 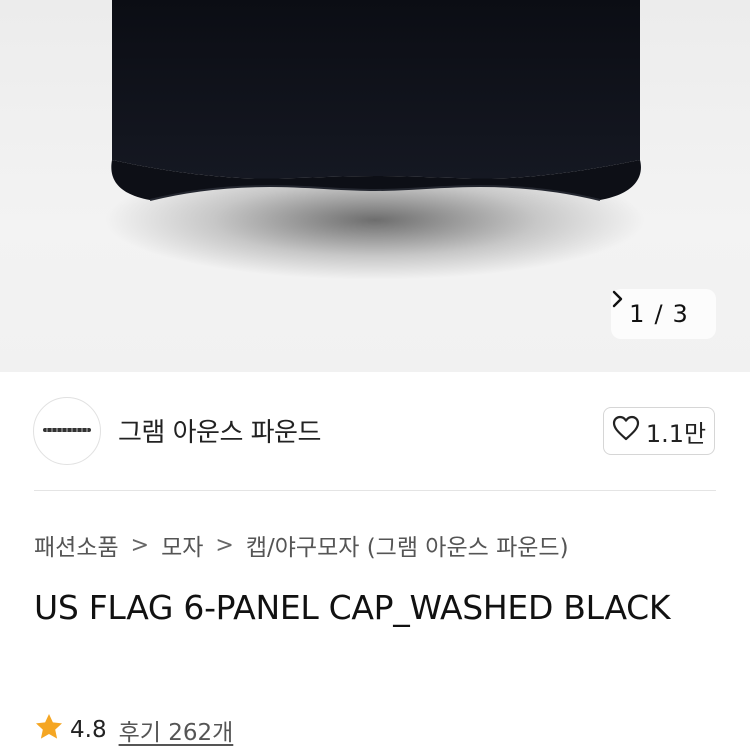 I want to click on breadcrumb: 패션소품 > 모자 > 캡/야구모자 (그램 아운스 파운드), so click(x=301, y=545).